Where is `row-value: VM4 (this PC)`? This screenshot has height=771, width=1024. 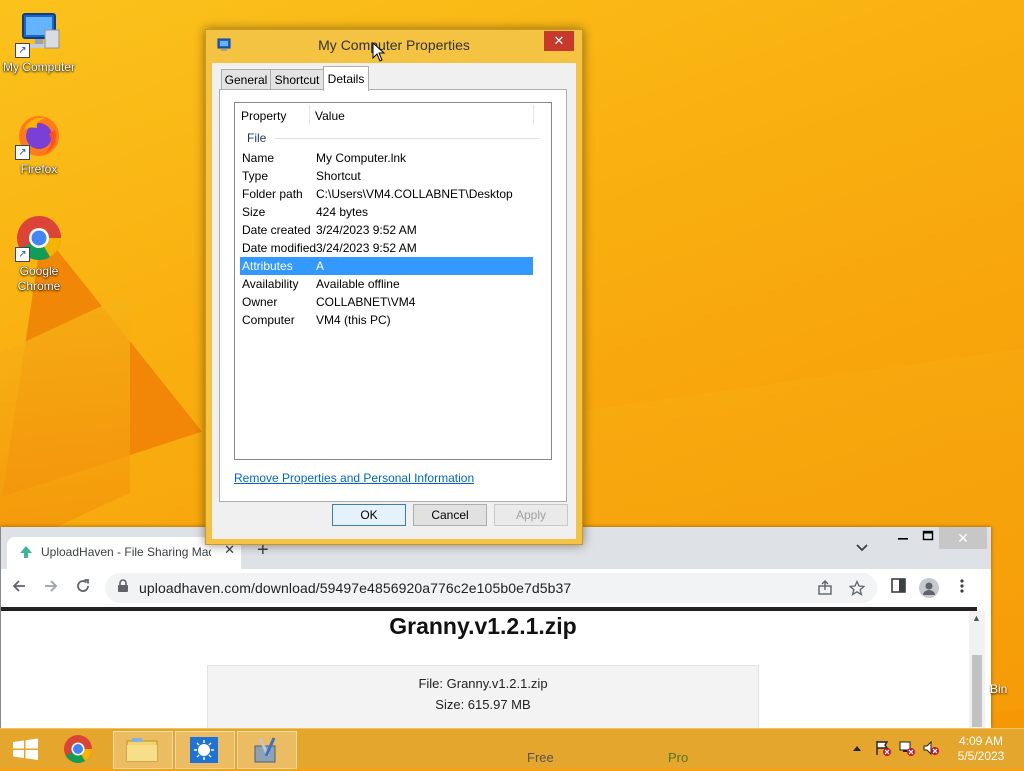 row-value: VM4 (this PC) is located at coordinates (353, 320).